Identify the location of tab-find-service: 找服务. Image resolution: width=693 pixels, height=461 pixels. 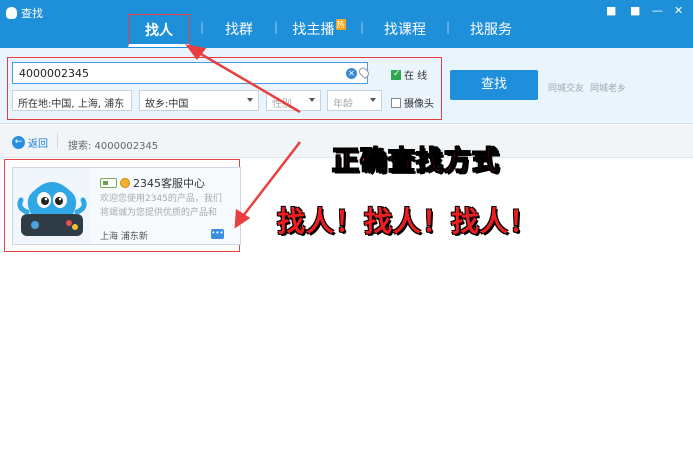
(491, 30).